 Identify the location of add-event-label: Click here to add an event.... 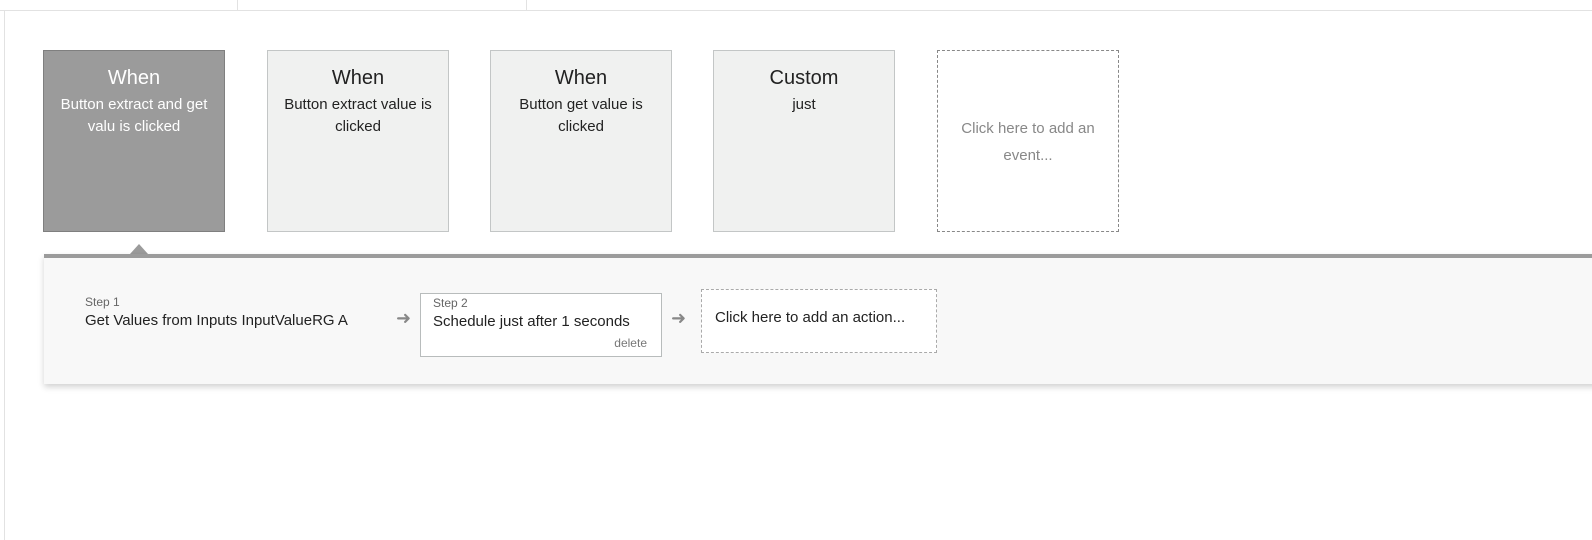
(1028, 142).